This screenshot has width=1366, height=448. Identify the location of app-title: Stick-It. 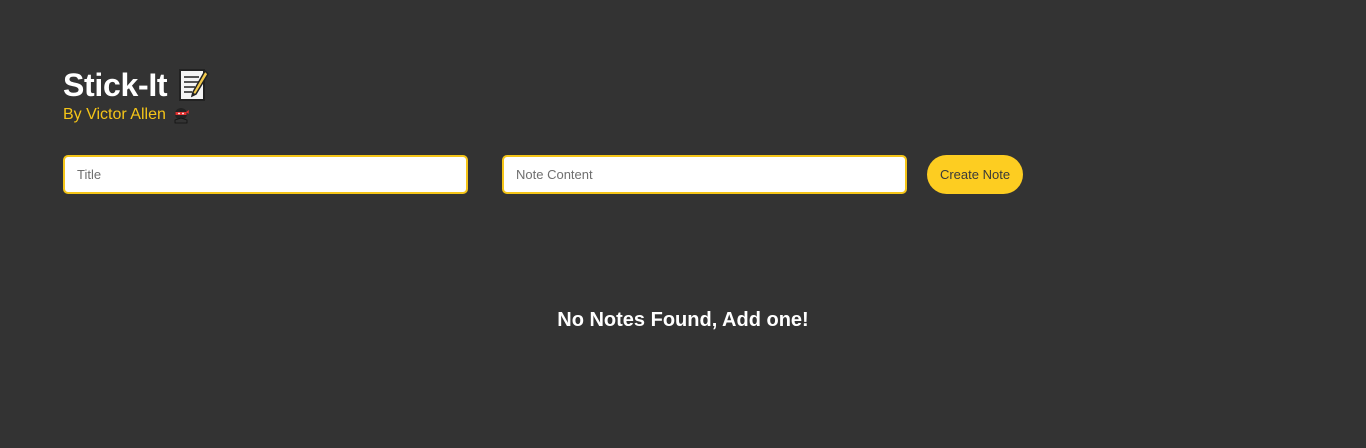
(115, 85).